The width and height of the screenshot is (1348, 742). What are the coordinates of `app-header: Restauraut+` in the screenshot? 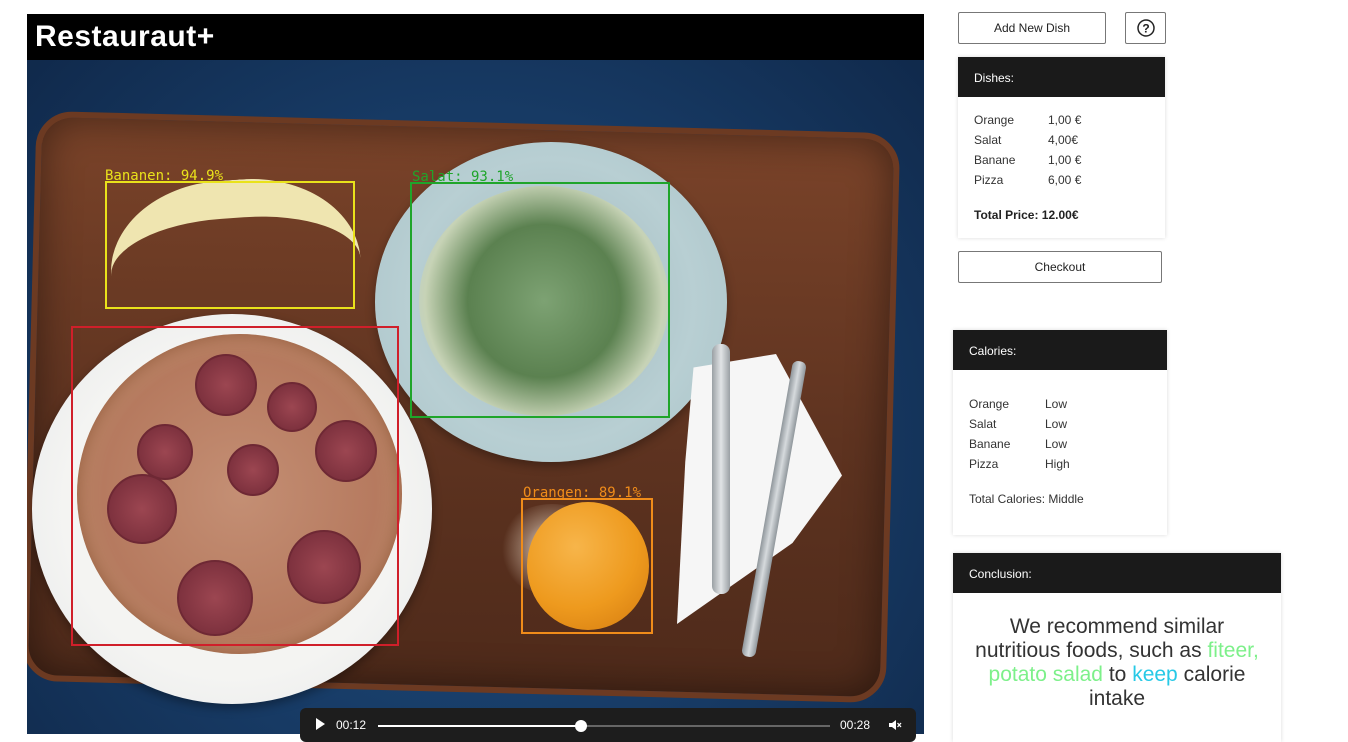 It's located at (475, 37).